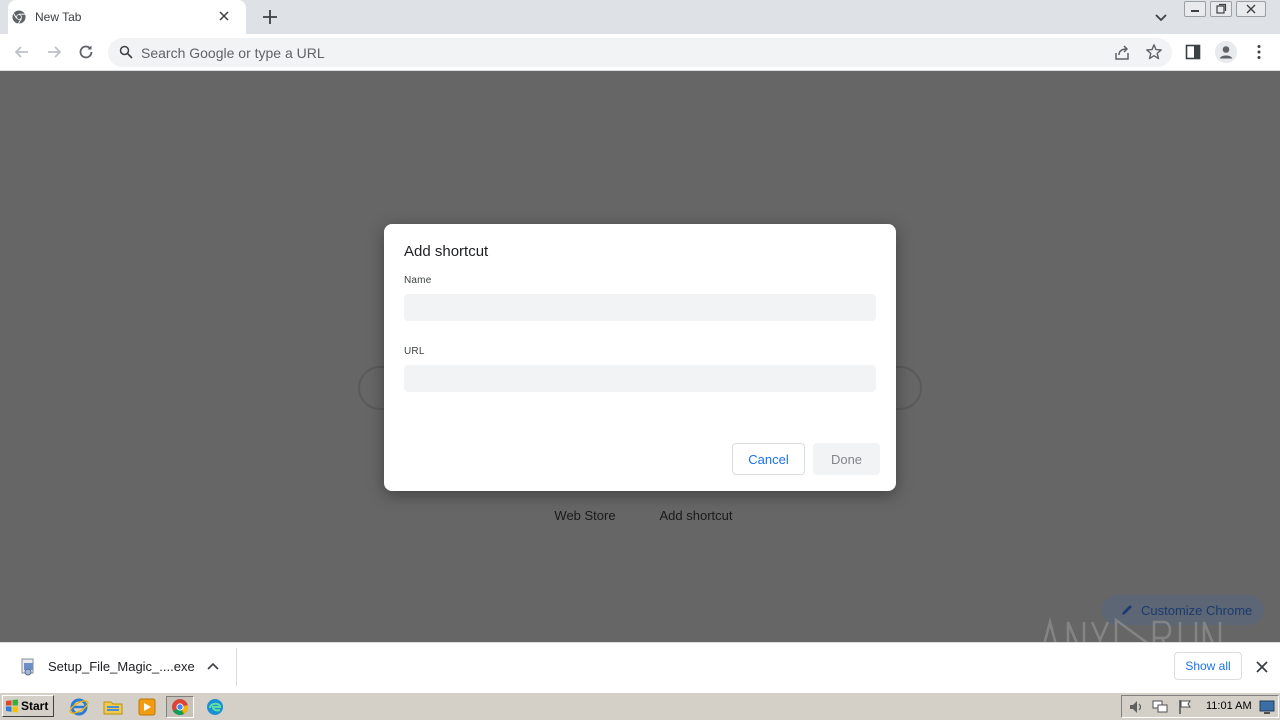 The image size is (1280, 720). I want to click on restore-button, so click(1221, 9).